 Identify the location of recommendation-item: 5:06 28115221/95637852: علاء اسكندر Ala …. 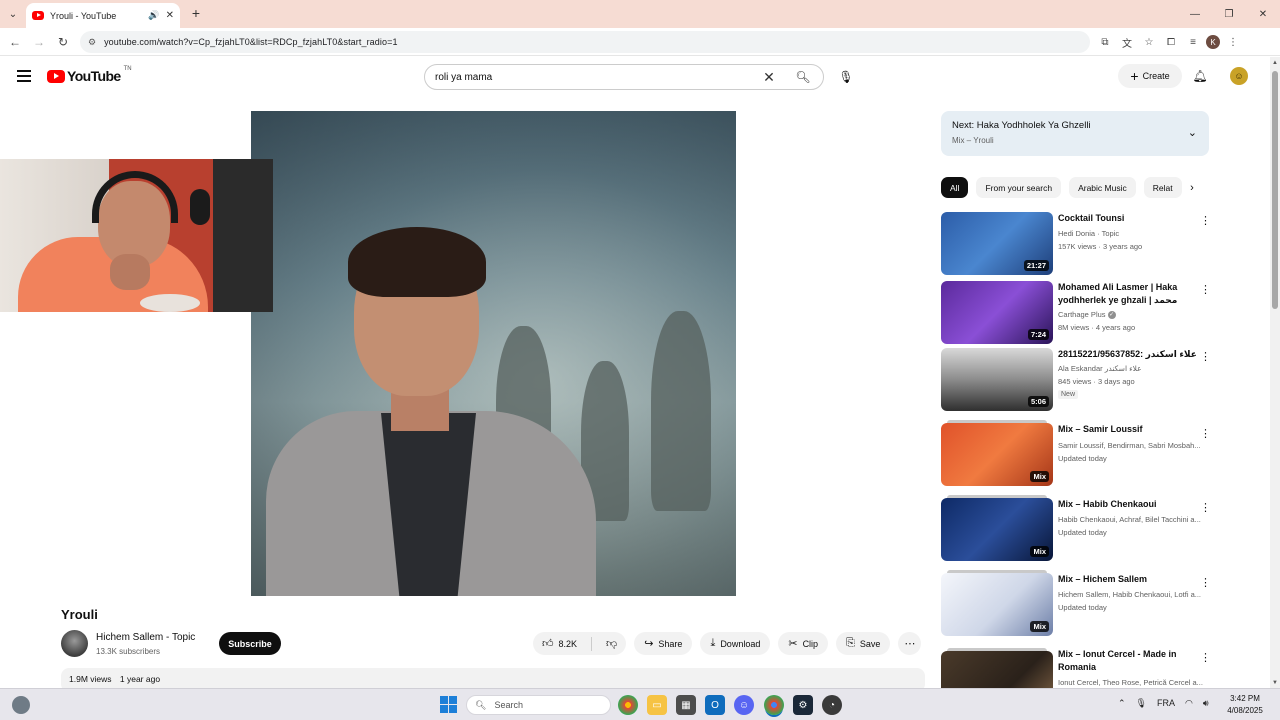
(1076, 380).